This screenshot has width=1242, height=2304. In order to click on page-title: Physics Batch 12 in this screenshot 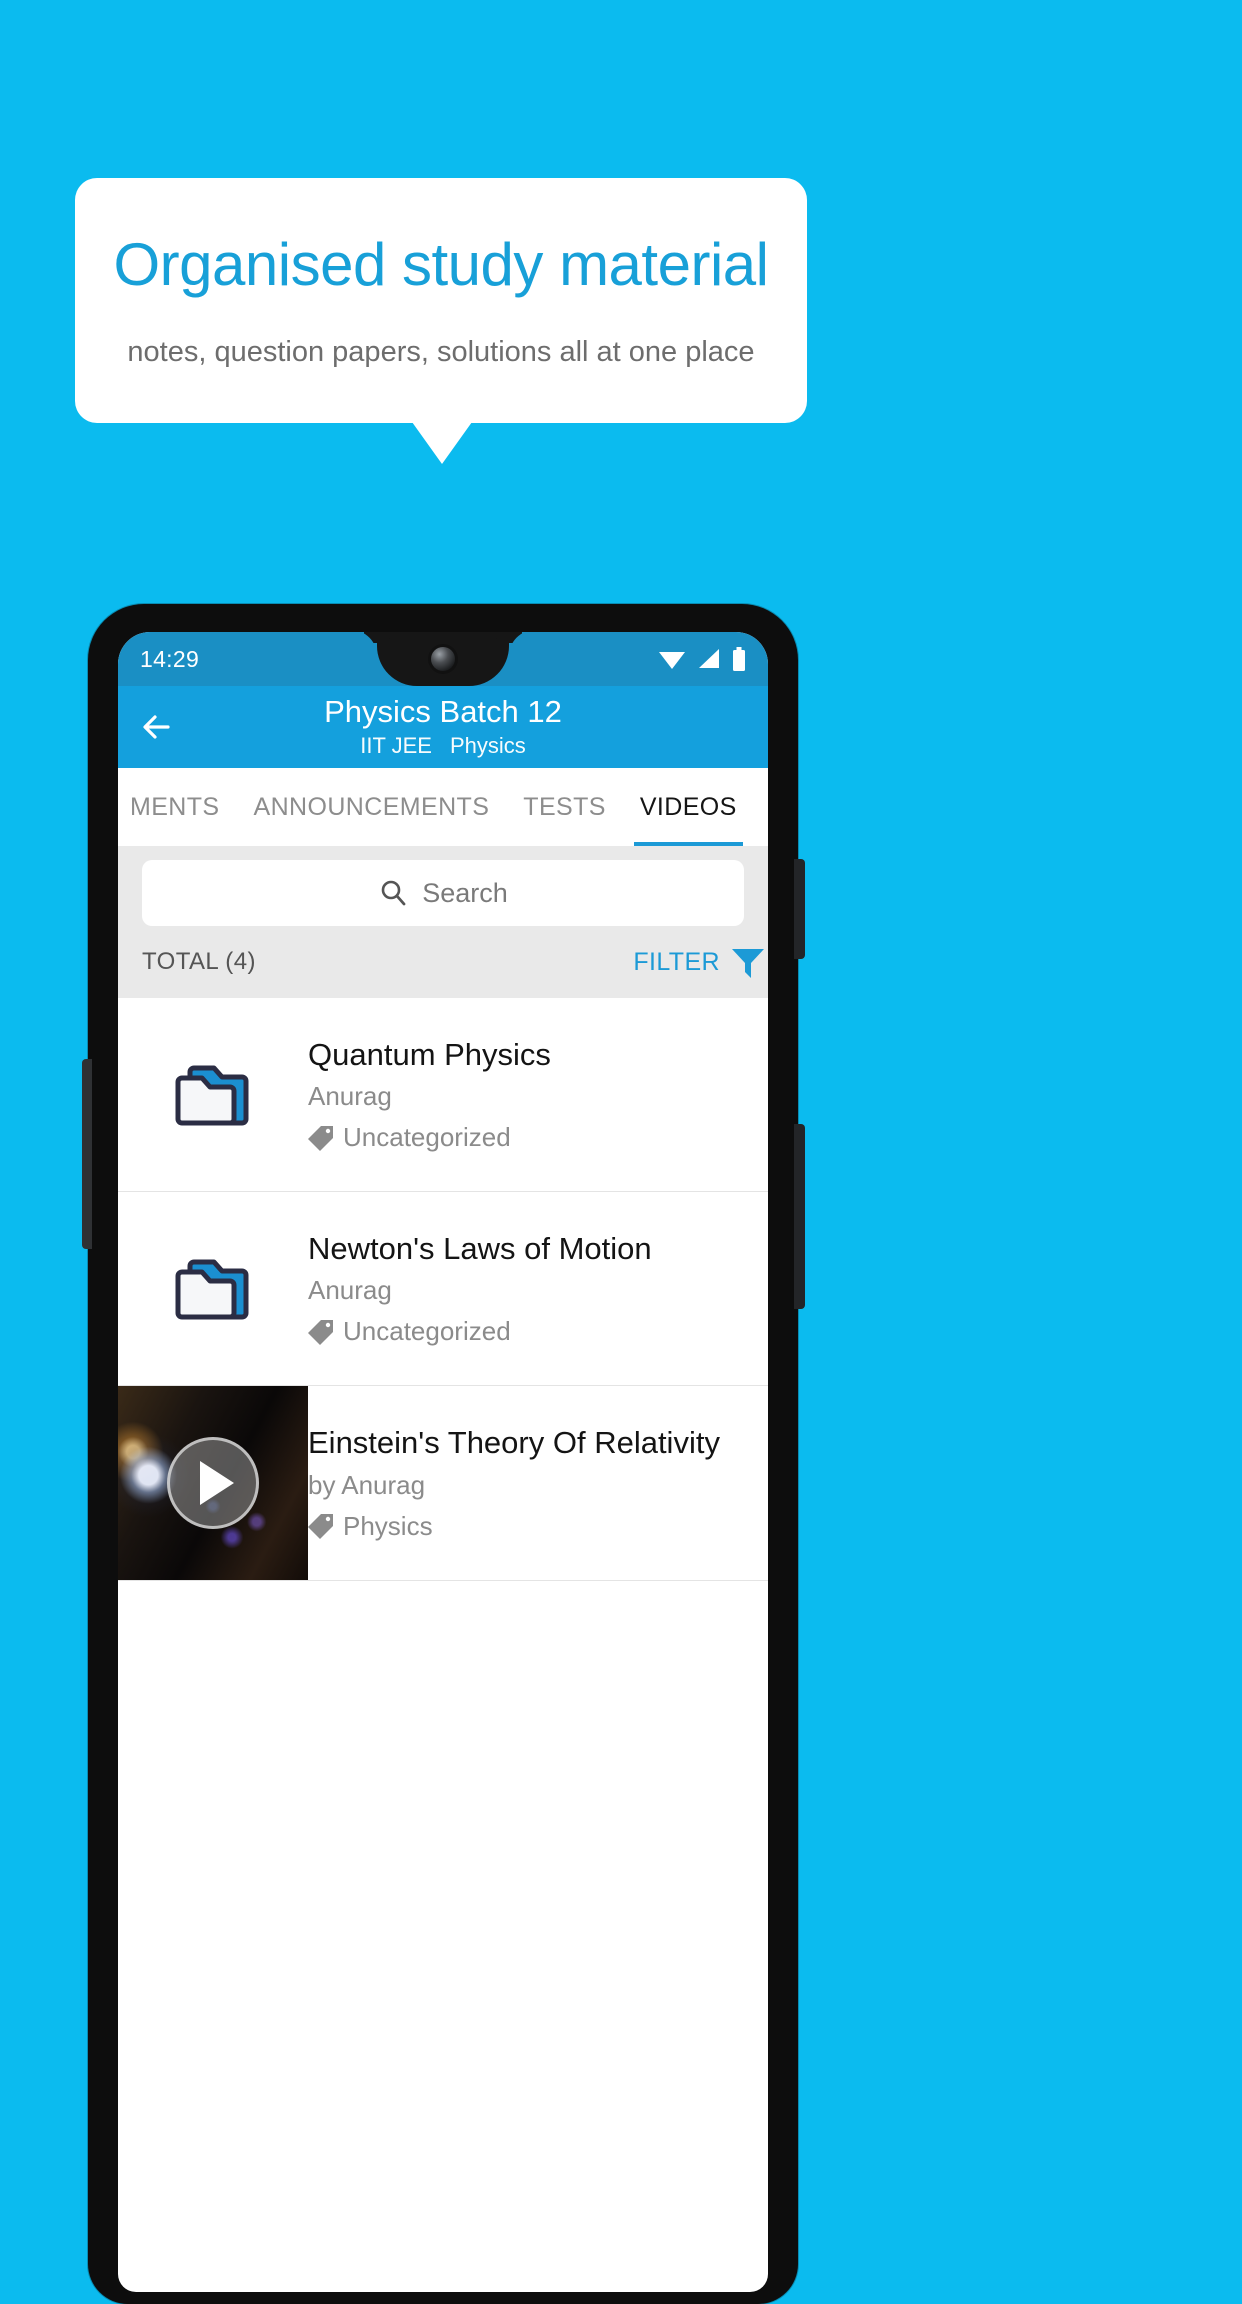, I will do `click(443, 711)`.